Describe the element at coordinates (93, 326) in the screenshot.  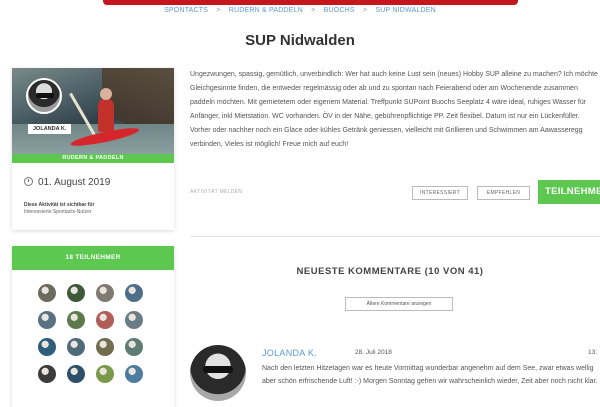
I see `participants-card: 18 TEILNEHMER` at that location.